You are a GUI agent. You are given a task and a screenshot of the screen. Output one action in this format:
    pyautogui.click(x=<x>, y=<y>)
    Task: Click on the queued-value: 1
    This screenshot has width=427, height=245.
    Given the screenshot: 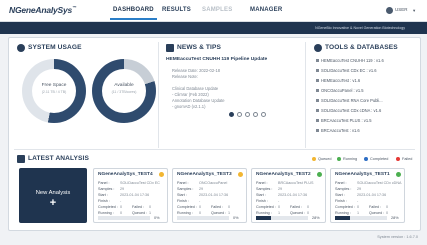 What is the action you would take?
    pyautogui.click(x=229, y=213)
    